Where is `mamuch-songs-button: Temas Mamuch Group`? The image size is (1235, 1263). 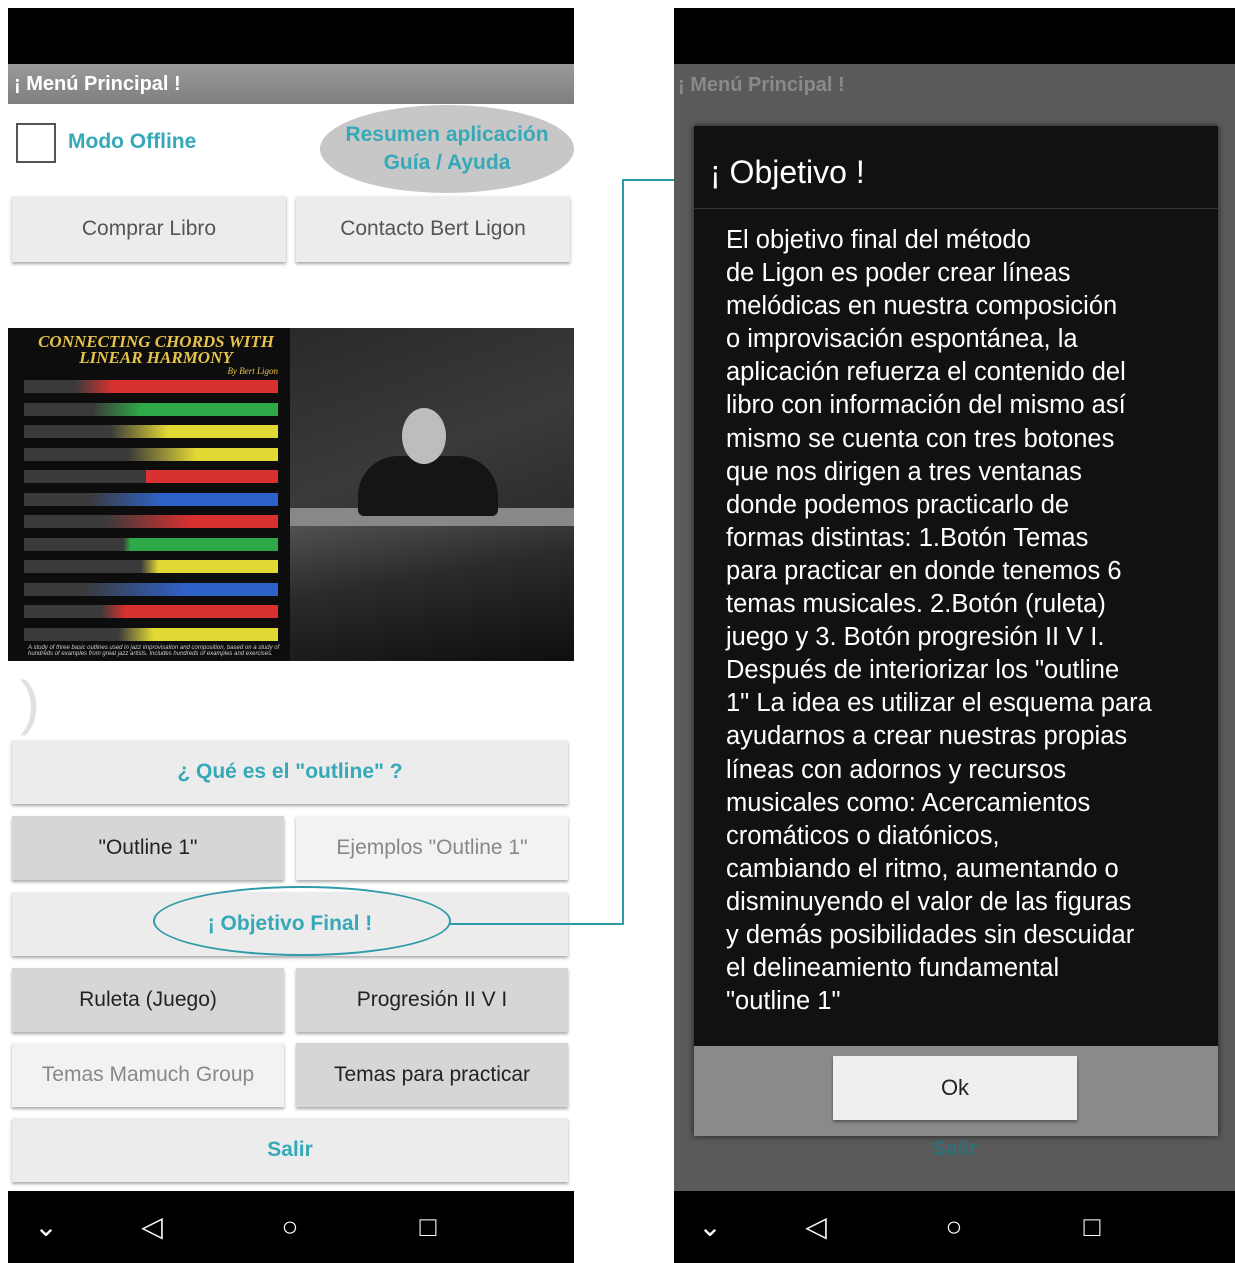
mamuch-songs-button: Temas Mamuch Group is located at coordinates (148, 1075).